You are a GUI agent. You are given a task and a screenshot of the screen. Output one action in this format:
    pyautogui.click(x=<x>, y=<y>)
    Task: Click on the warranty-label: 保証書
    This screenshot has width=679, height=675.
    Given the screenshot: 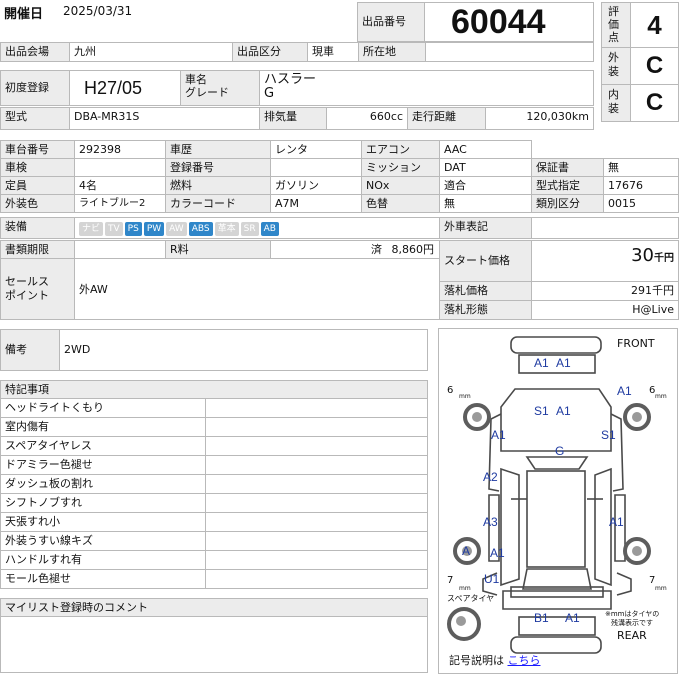 What is the action you would take?
    pyautogui.click(x=567, y=167)
    